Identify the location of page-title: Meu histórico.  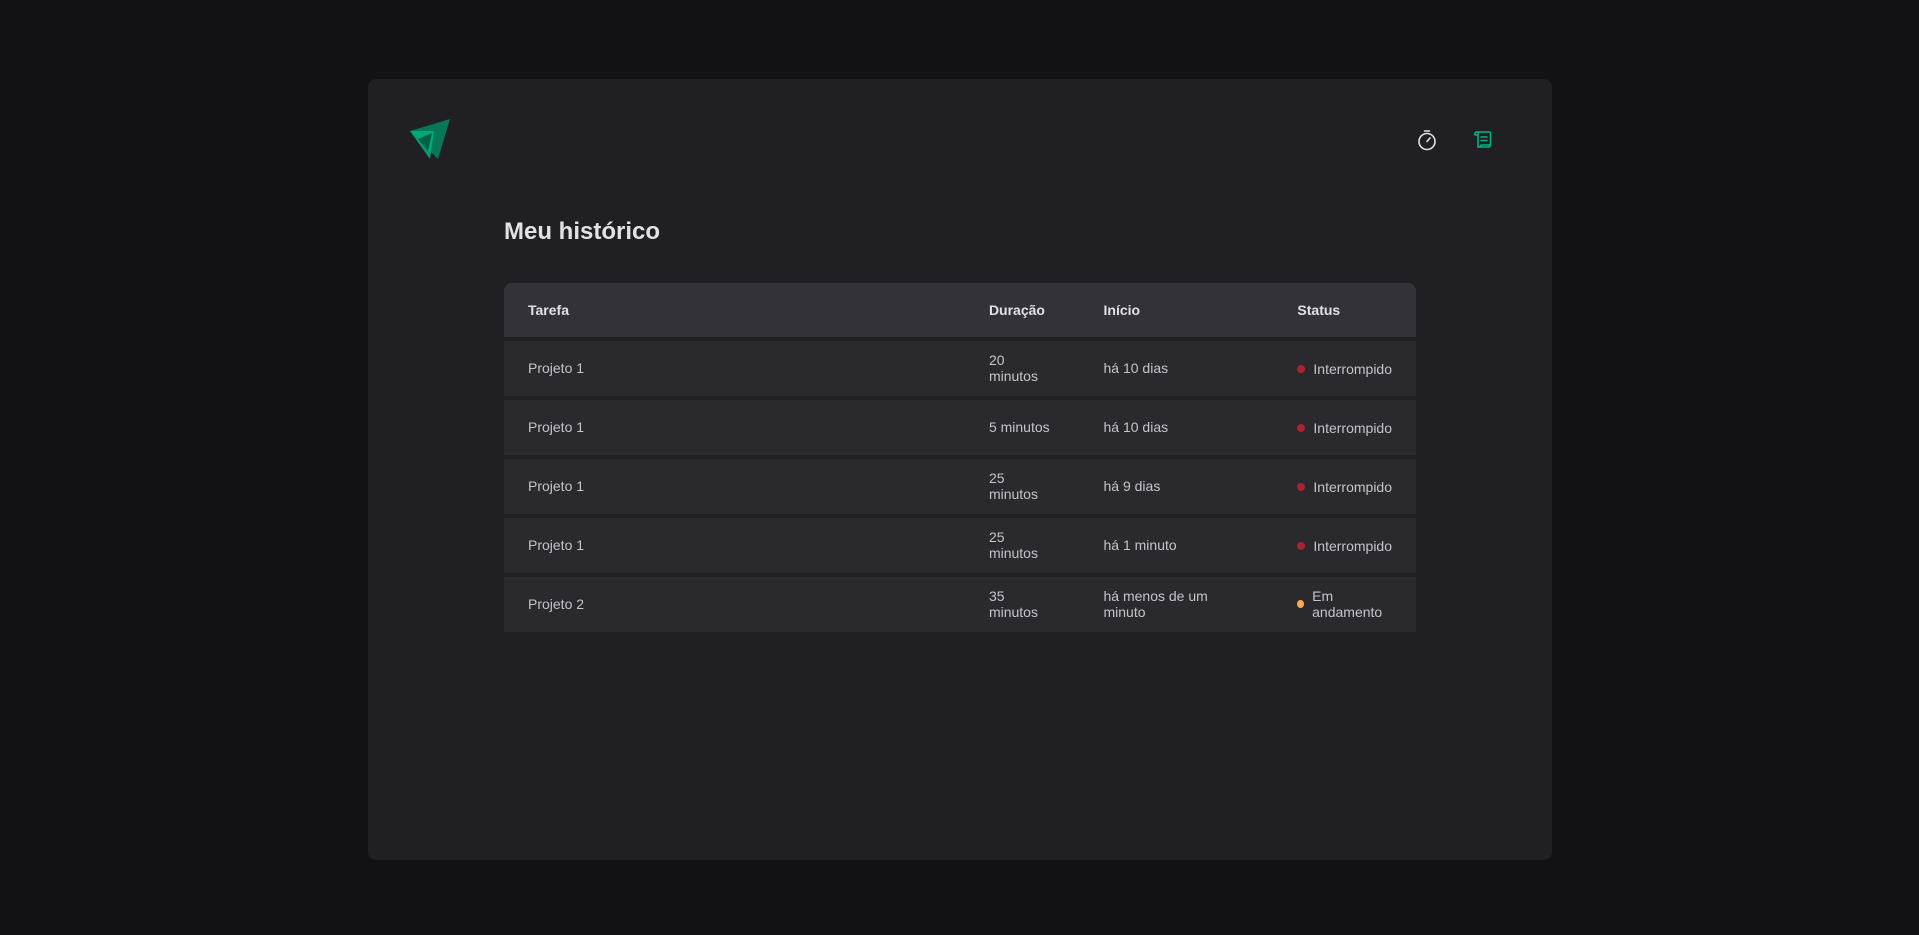
(582, 231).